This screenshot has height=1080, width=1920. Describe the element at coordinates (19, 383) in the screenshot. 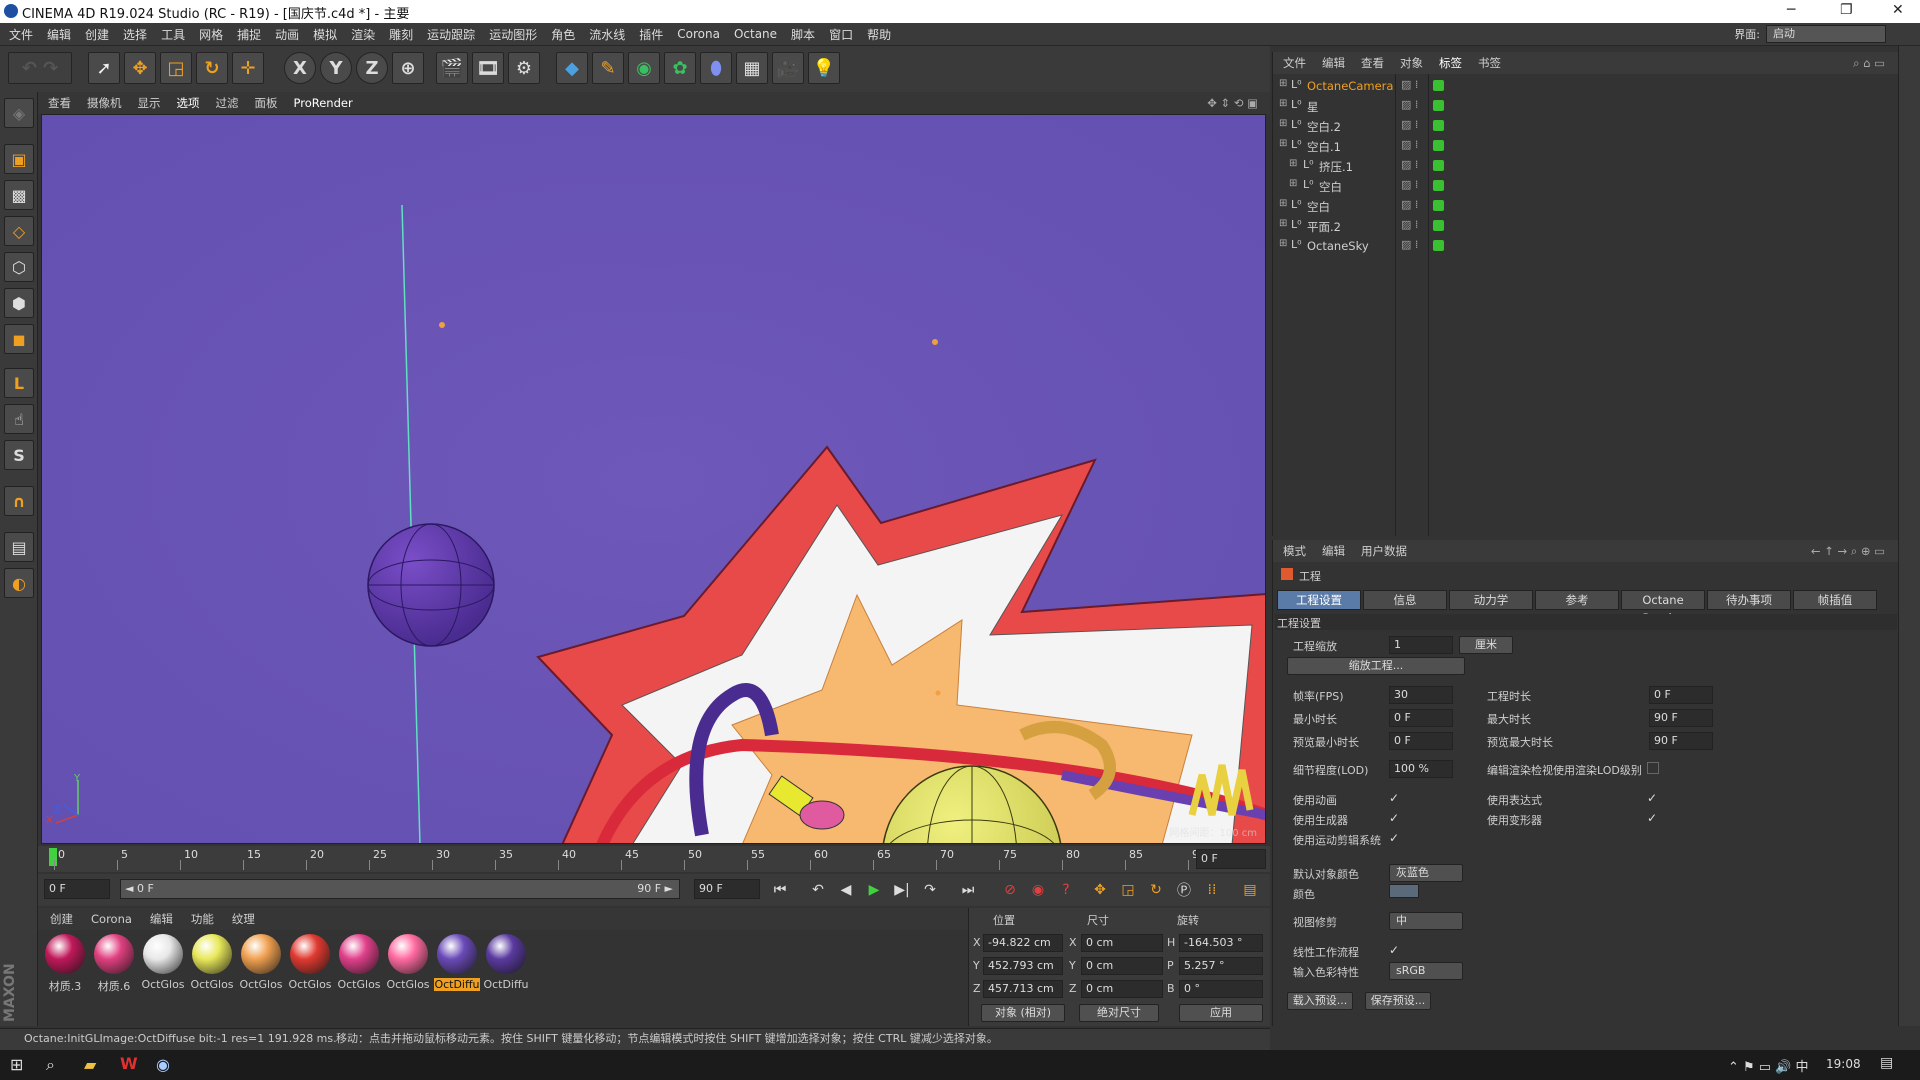

I see `axis-mode-icon: L` at that location.